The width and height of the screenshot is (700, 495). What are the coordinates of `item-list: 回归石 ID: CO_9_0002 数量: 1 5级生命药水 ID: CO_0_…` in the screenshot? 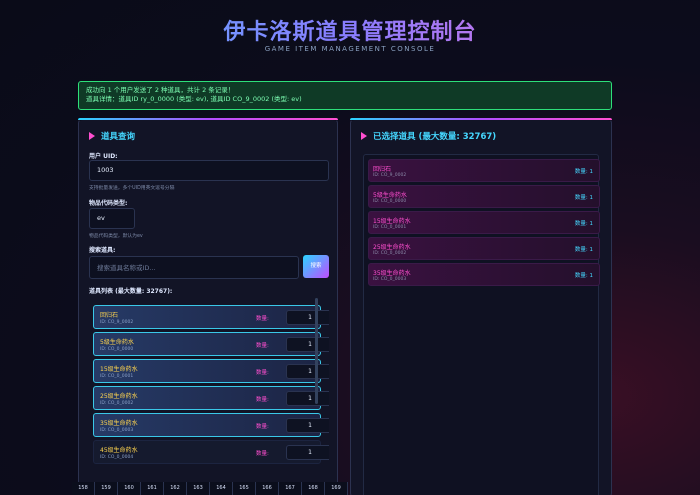 It's located at (209, 385).